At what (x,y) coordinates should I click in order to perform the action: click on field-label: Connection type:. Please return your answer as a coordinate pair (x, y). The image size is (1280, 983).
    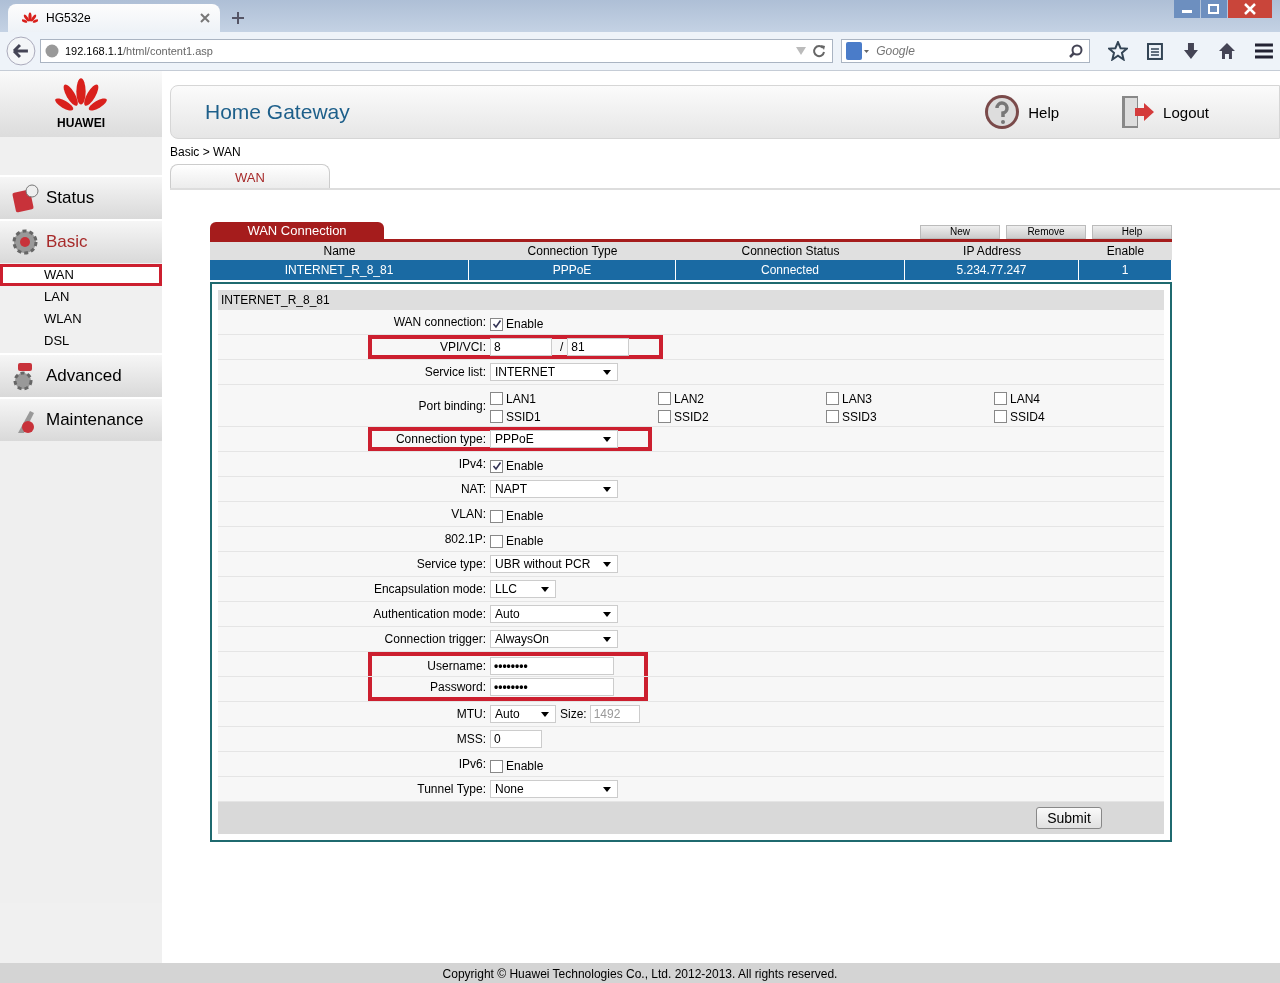
    Looking at the image, I should click on (440, 439).